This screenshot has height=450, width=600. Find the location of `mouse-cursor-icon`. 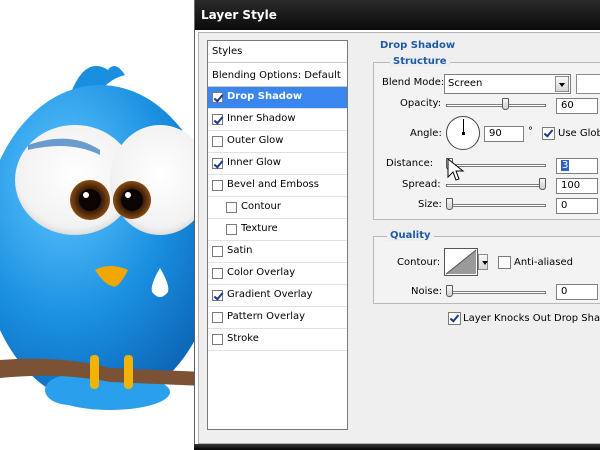

mouse-cursor-icon is located at coordinates (456, 169).